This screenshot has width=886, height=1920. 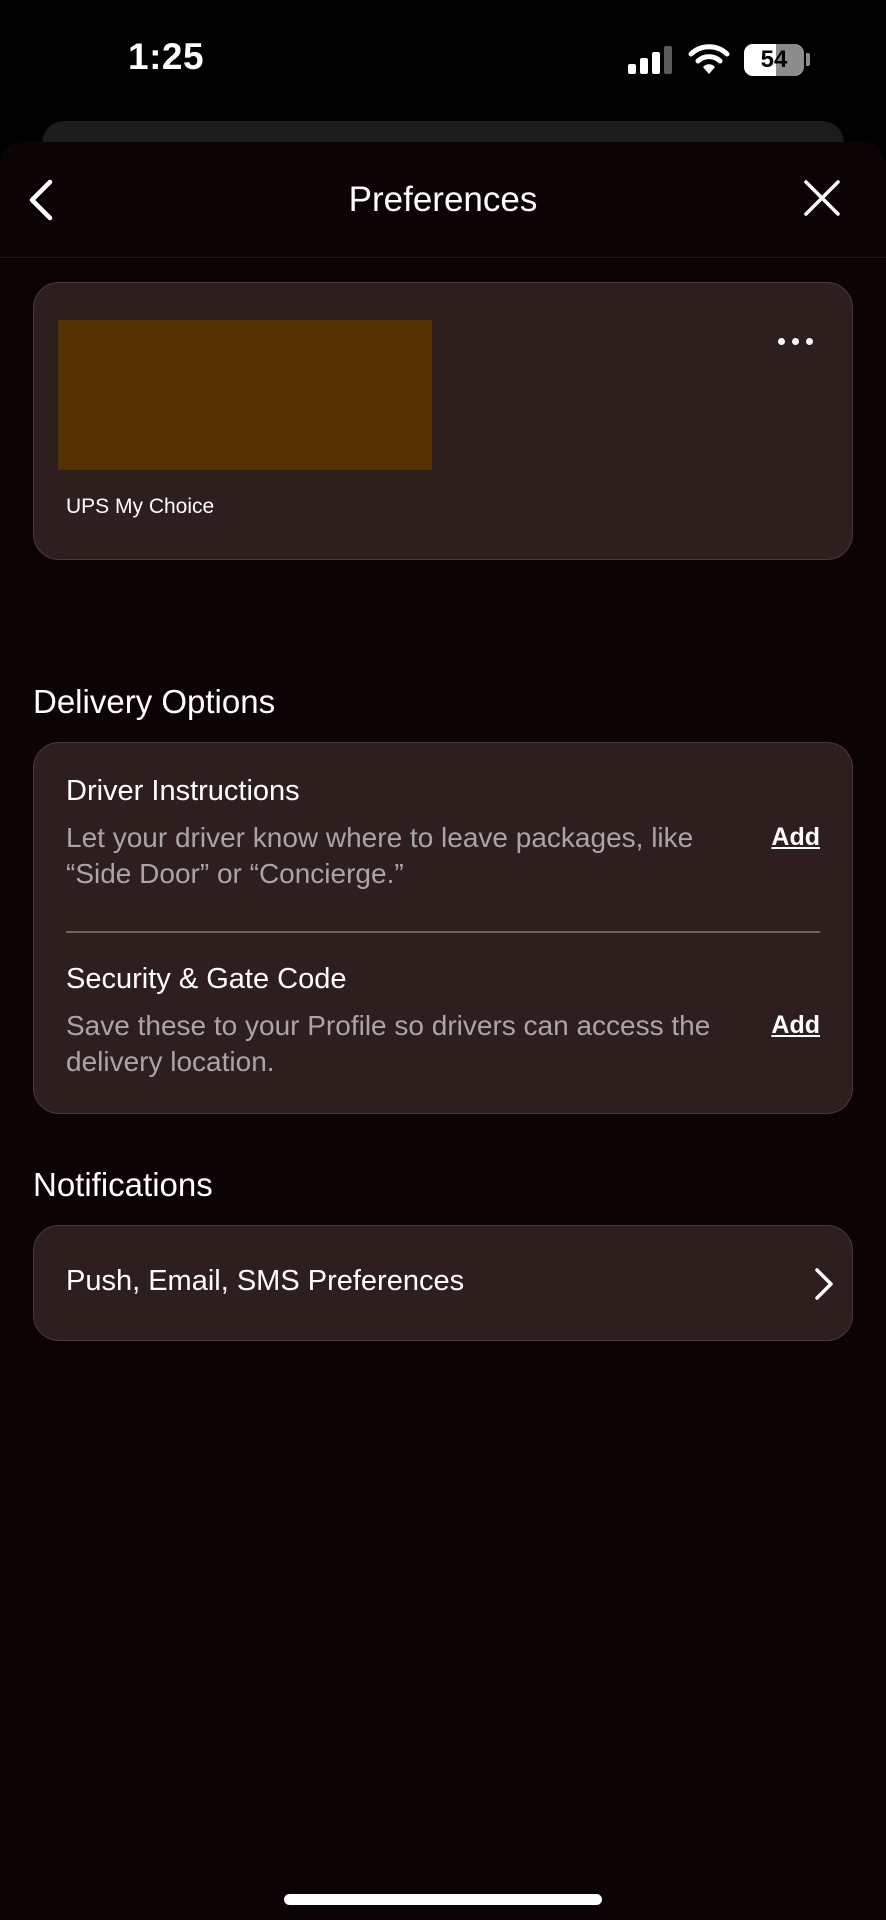 I want to click on delivery-options-heading: Delivery Options, so click(x=154, y=701).